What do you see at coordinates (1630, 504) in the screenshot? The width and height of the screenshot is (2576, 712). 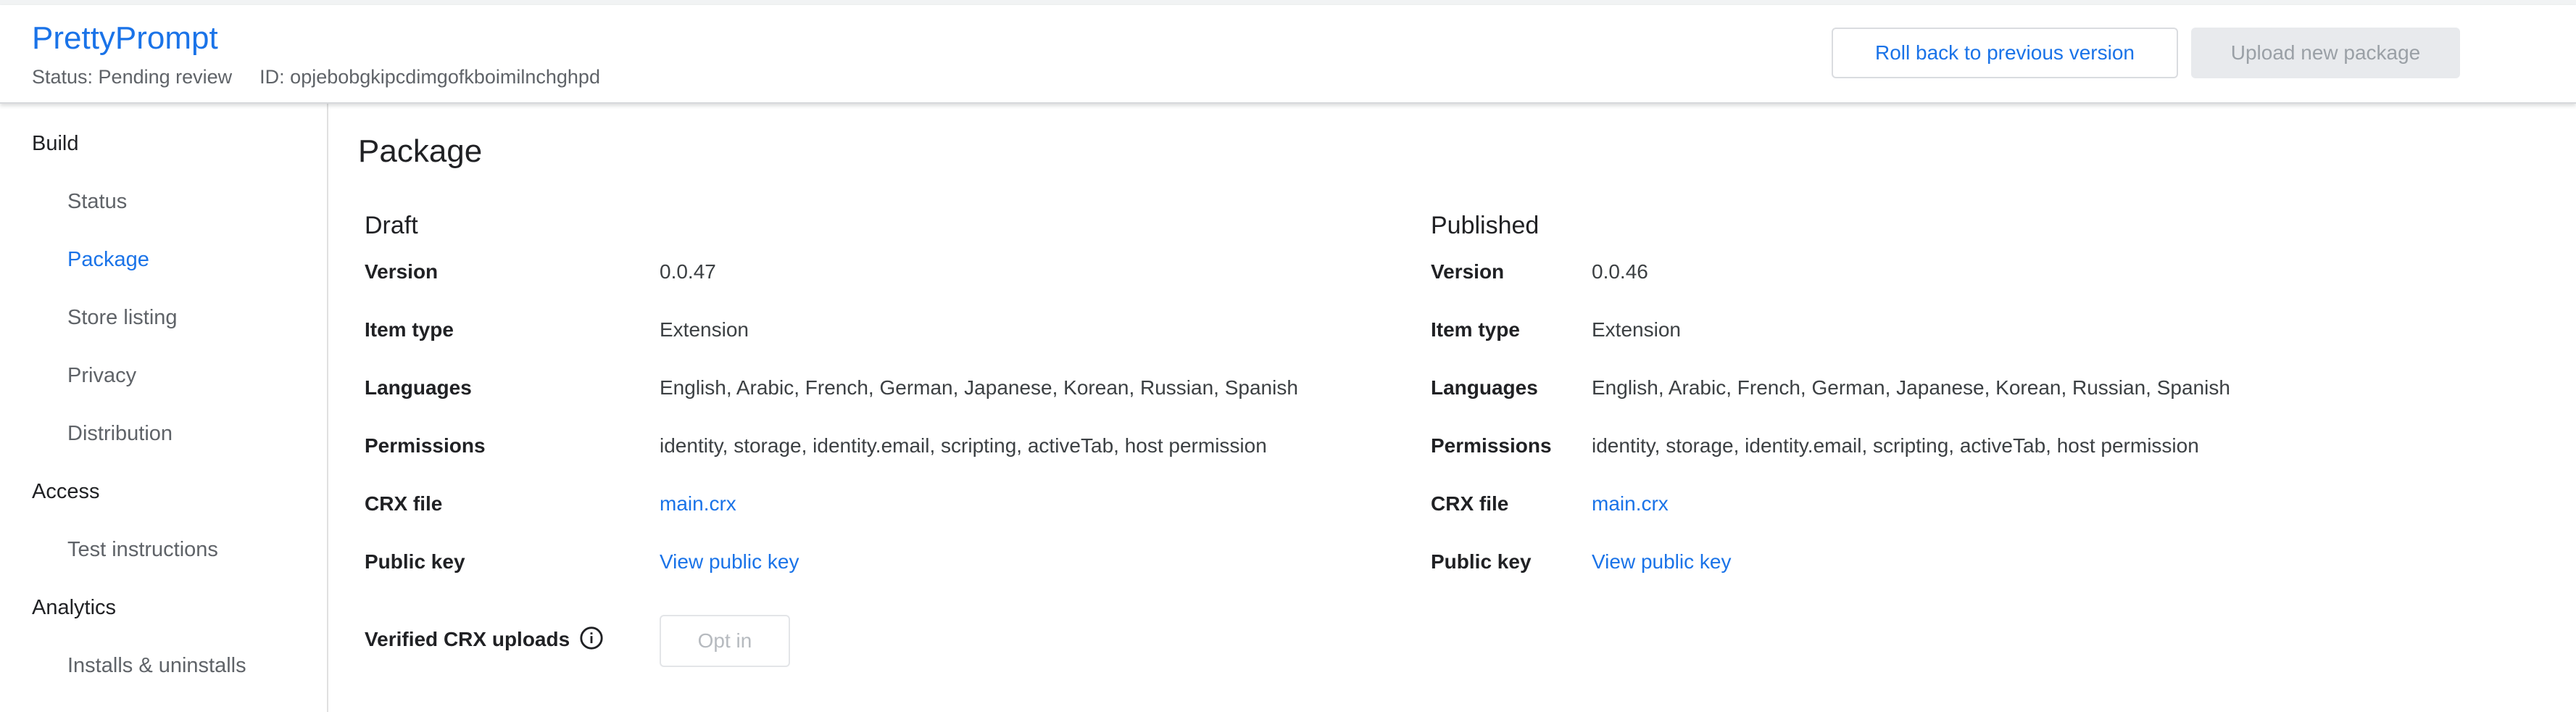 I see `published-crx-file-link: main.crx` at bounding box center [1630, 504].